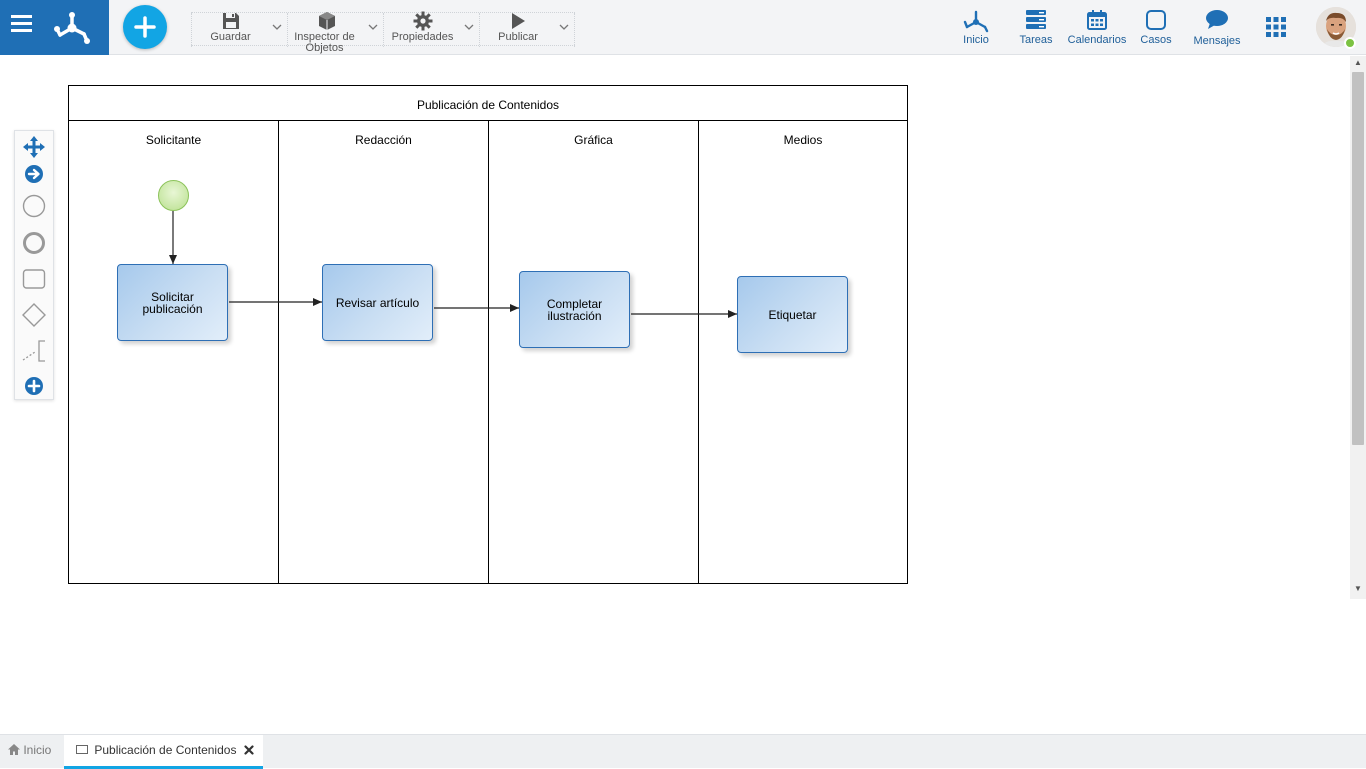 The image size is (1366, 769). I want to click on lane-title: Medios, so click(803, 140).